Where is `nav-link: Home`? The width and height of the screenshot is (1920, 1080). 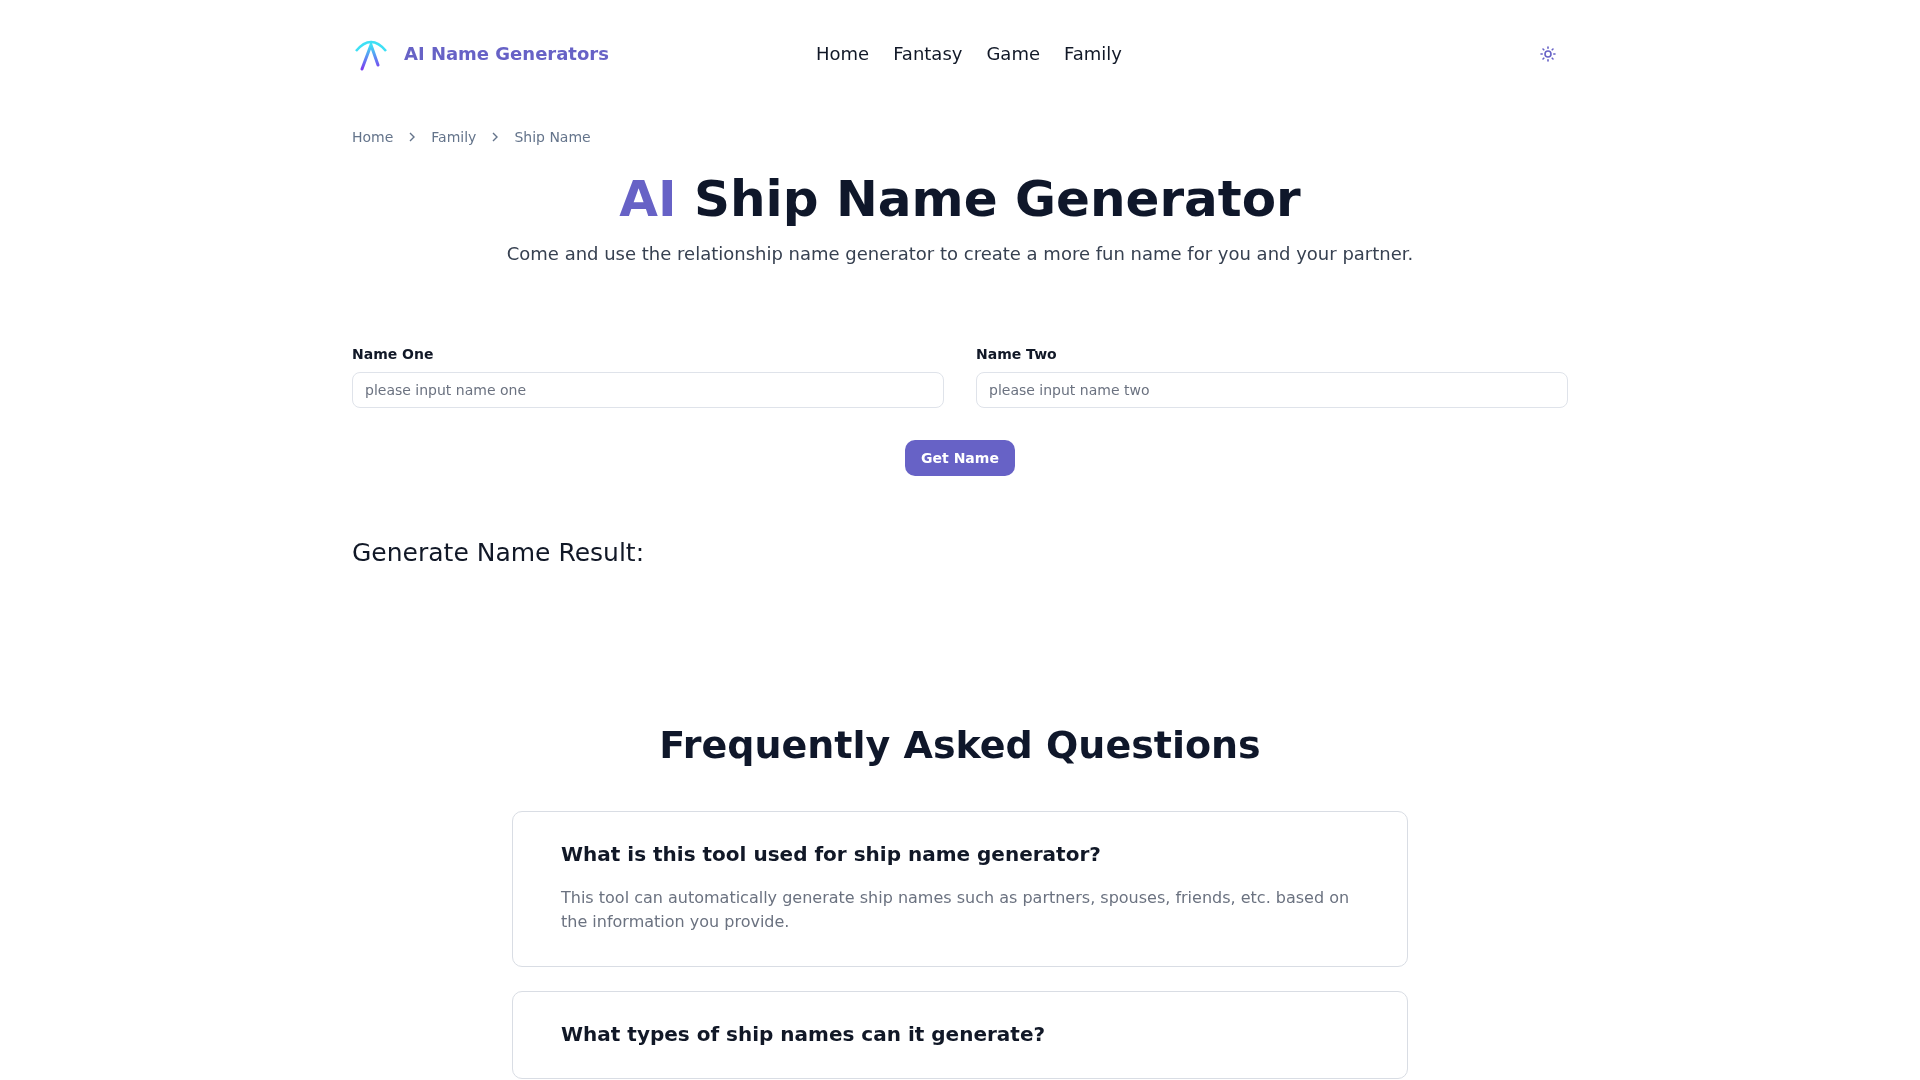 nav-link: Home is located at coordinates (843, 53).